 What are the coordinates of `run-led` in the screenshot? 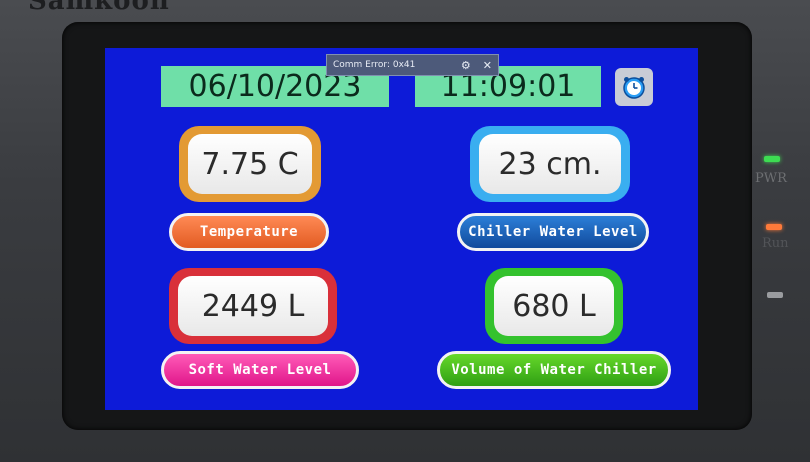 It's located at (774, 227).